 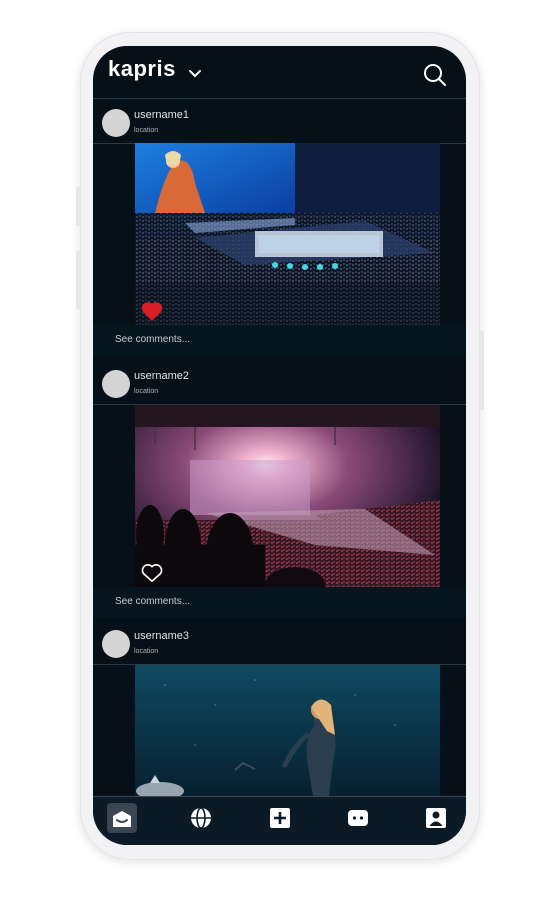 I want to click on home-icon, so click(x=122, y=819).